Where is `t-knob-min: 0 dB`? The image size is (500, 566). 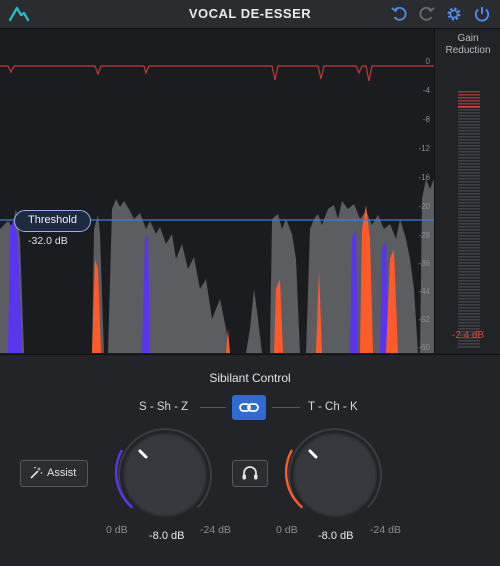 t-knob-min: 0 dB is located at coordinates (287, 530).